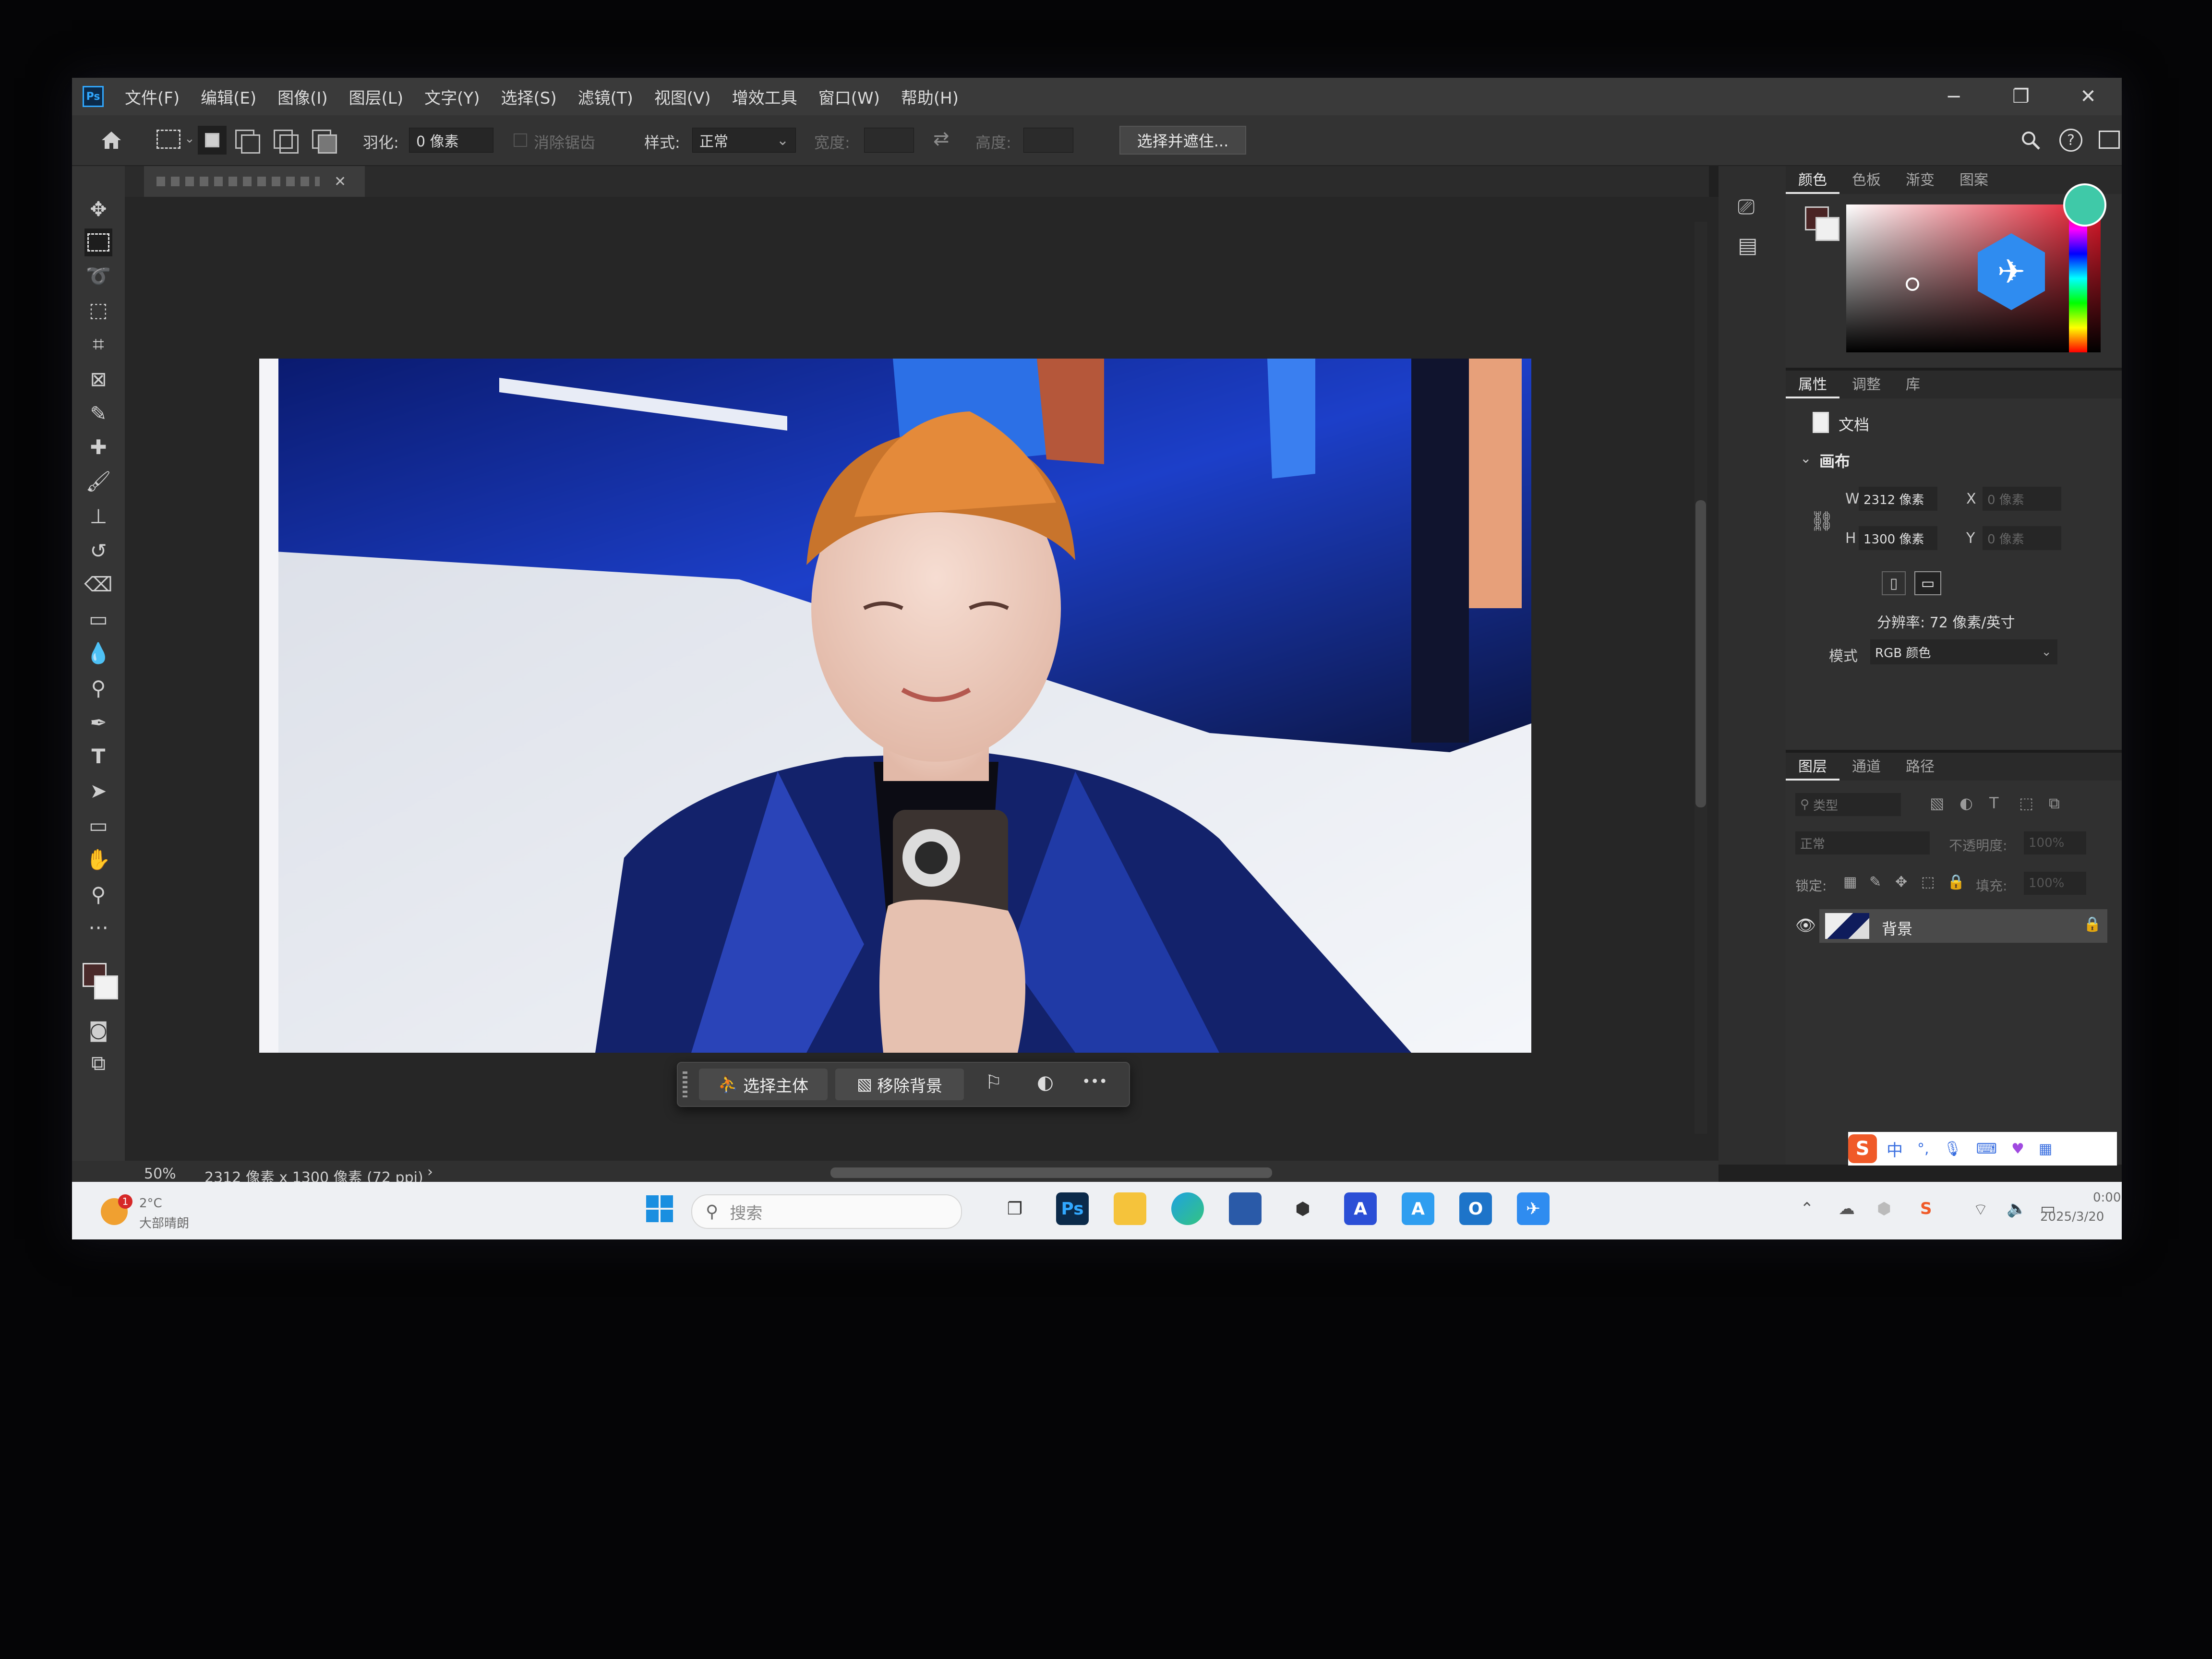 This screenshot has height=1659, width=2212. Describe the element at coordinates (1898, 499) in the screenshot. I see `width-field: 2312 像素` at that location.